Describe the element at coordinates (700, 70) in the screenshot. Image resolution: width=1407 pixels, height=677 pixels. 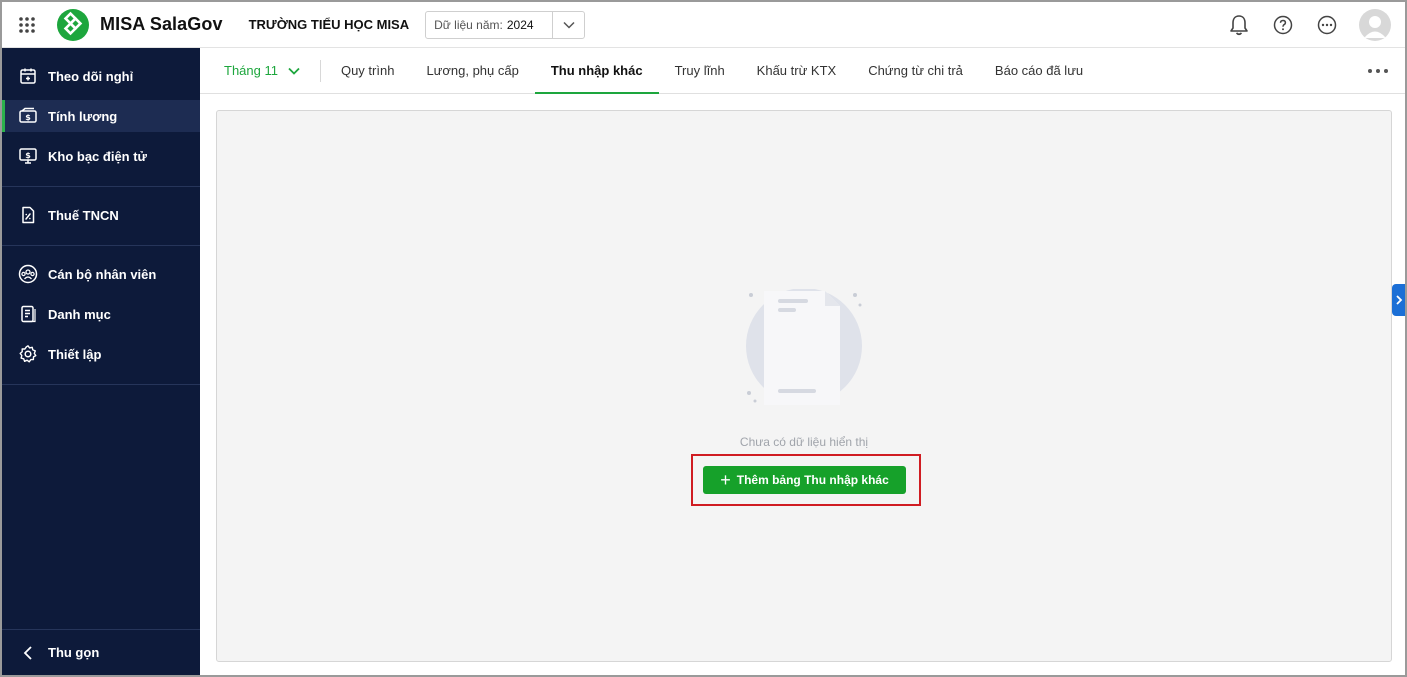
I see `tab-back-pay: Truy lĩnh` at that location.